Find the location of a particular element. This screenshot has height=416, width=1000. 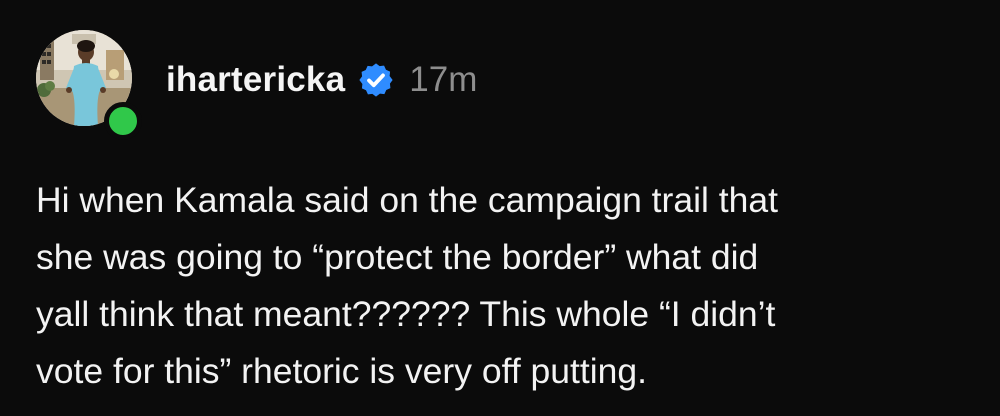

post-header: ihartericka 17m is located at coordinates (321, 80).